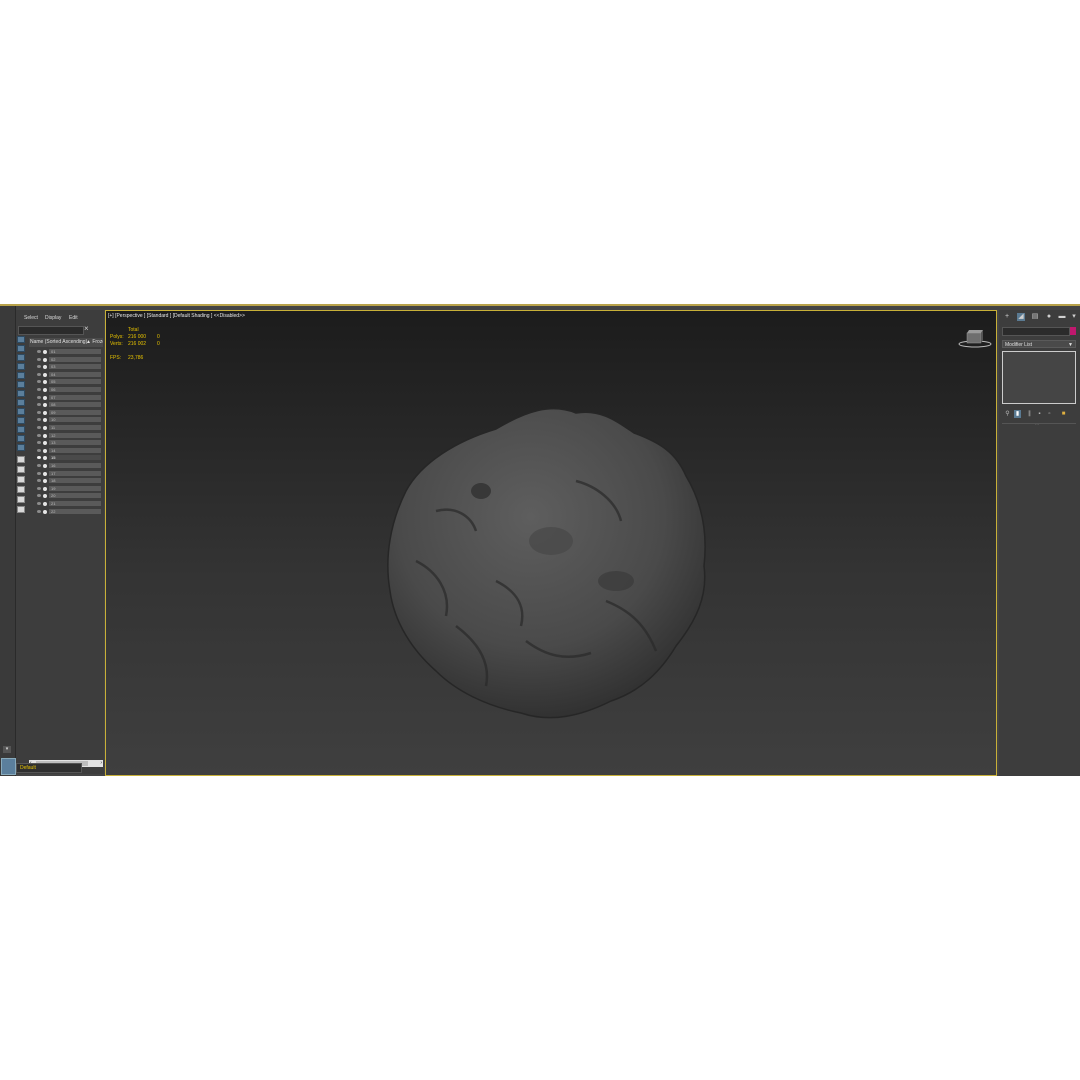 This screenshot has height=1080, width=1080. Describe the element at coordinates (49, 768) in the screenshot. I see `layer-selector: Default` at that location.